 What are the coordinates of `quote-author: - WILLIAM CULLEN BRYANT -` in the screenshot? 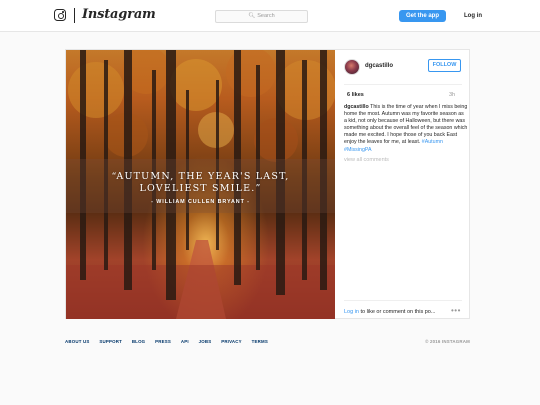 It's located at (200, 202).